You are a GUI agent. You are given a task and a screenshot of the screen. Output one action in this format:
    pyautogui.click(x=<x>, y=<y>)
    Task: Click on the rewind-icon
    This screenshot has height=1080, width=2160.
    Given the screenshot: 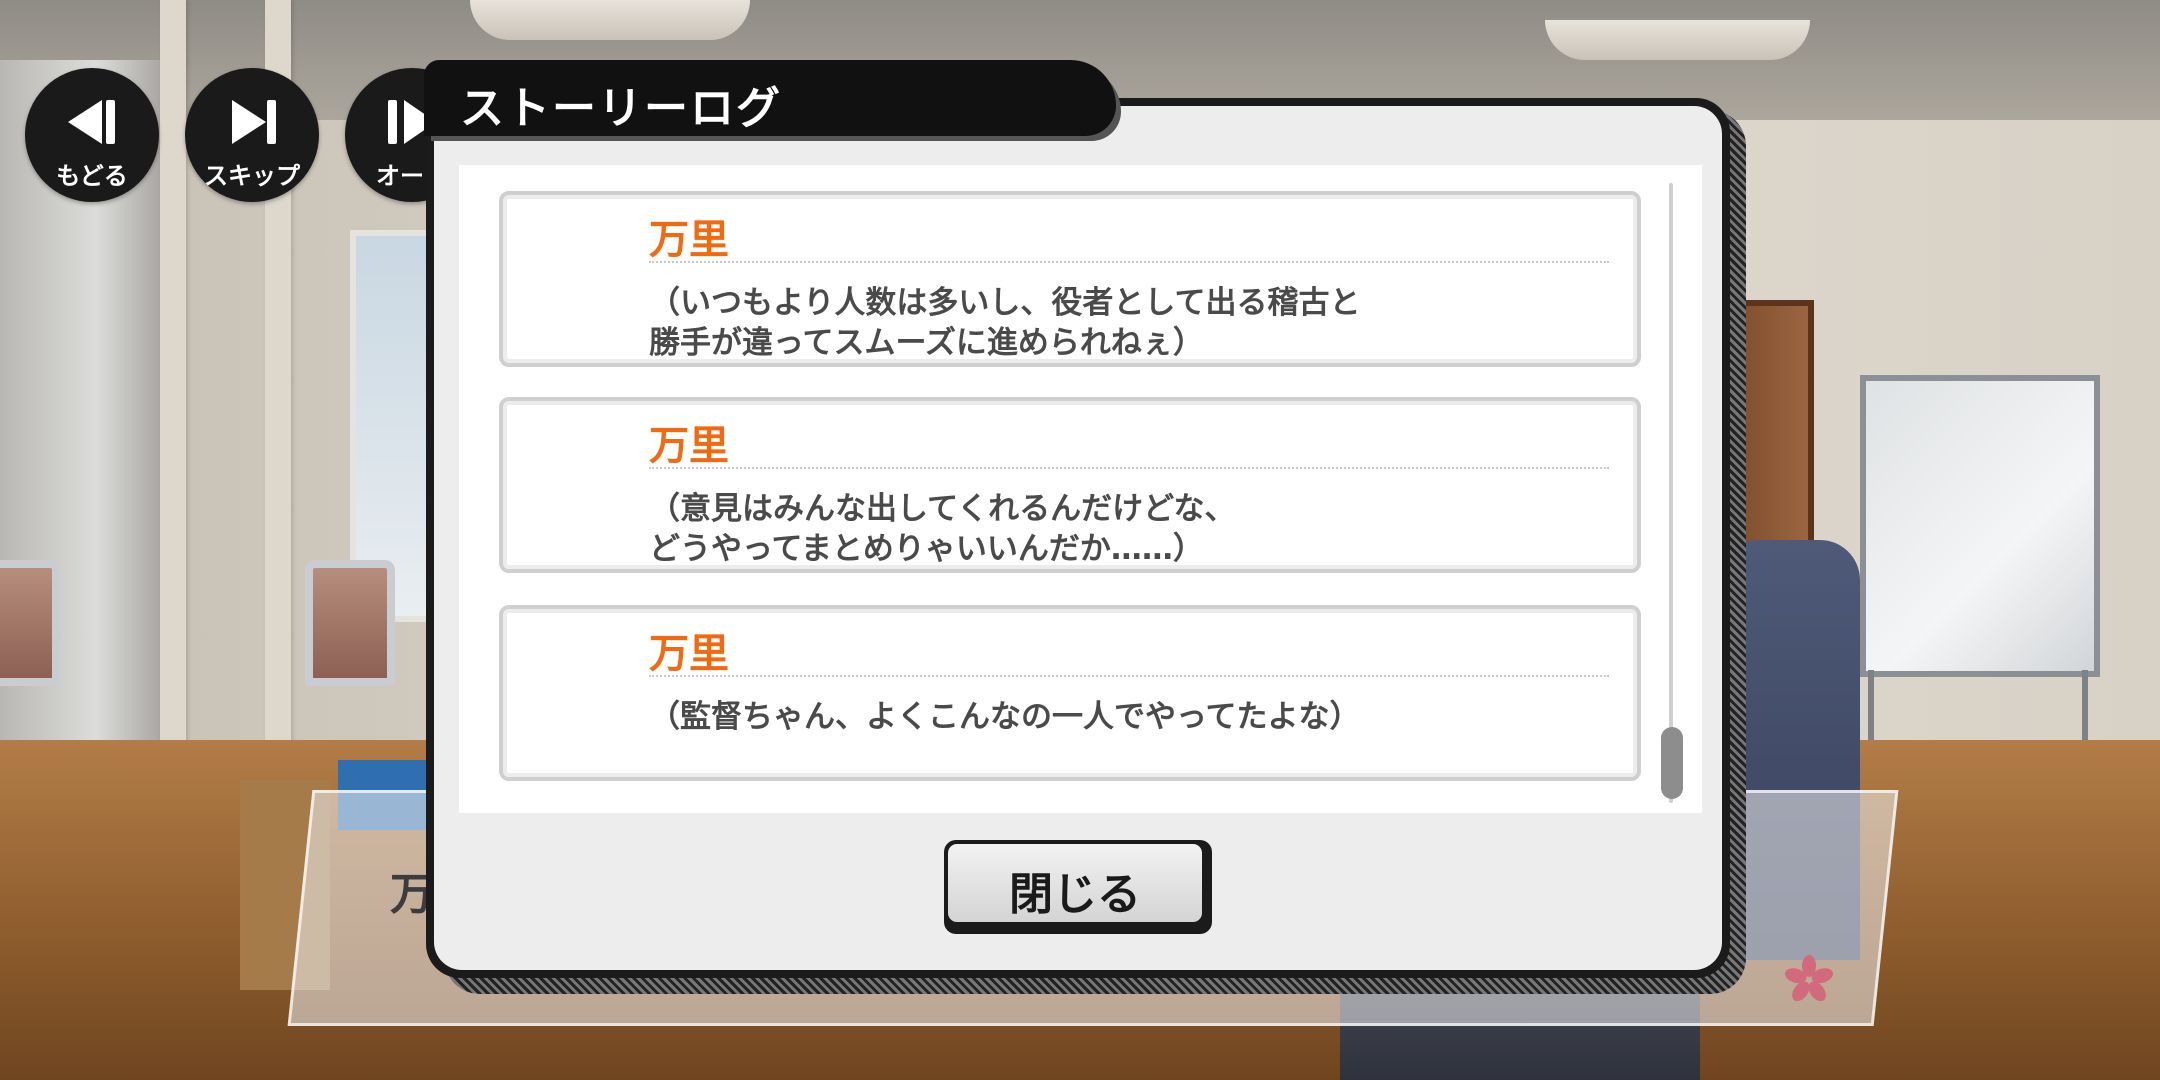 What is the action you would take?
    pyautogui.click(x=91, y=122)
    